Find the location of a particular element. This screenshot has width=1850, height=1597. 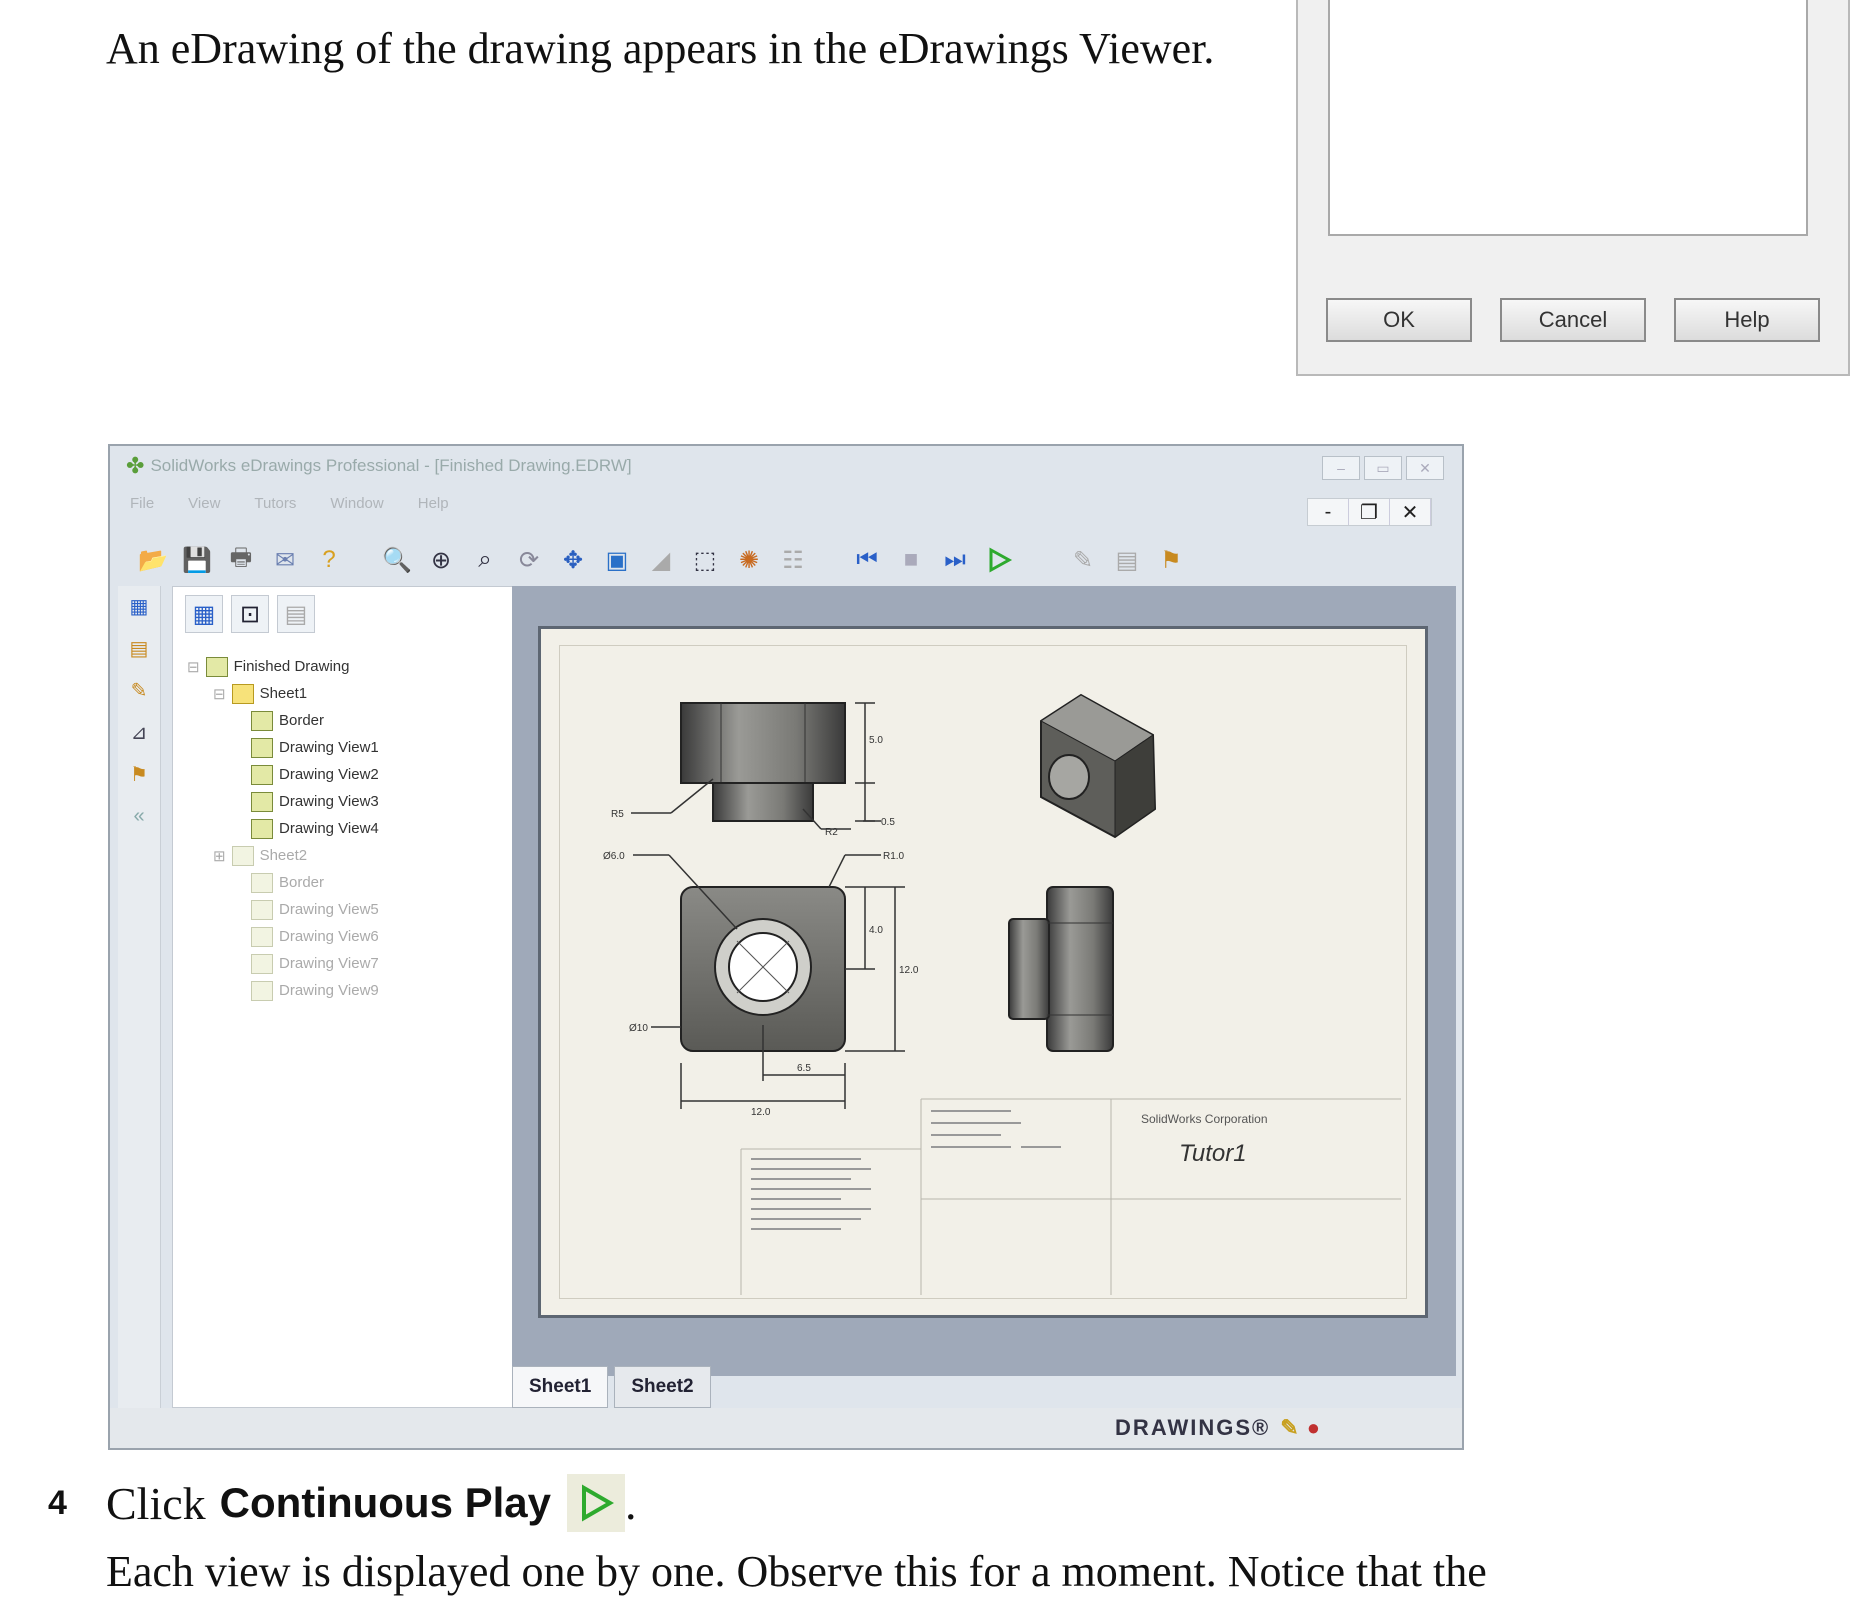

tree-tab-sheets-icon: ▦ is located at coordinates (204, 614).